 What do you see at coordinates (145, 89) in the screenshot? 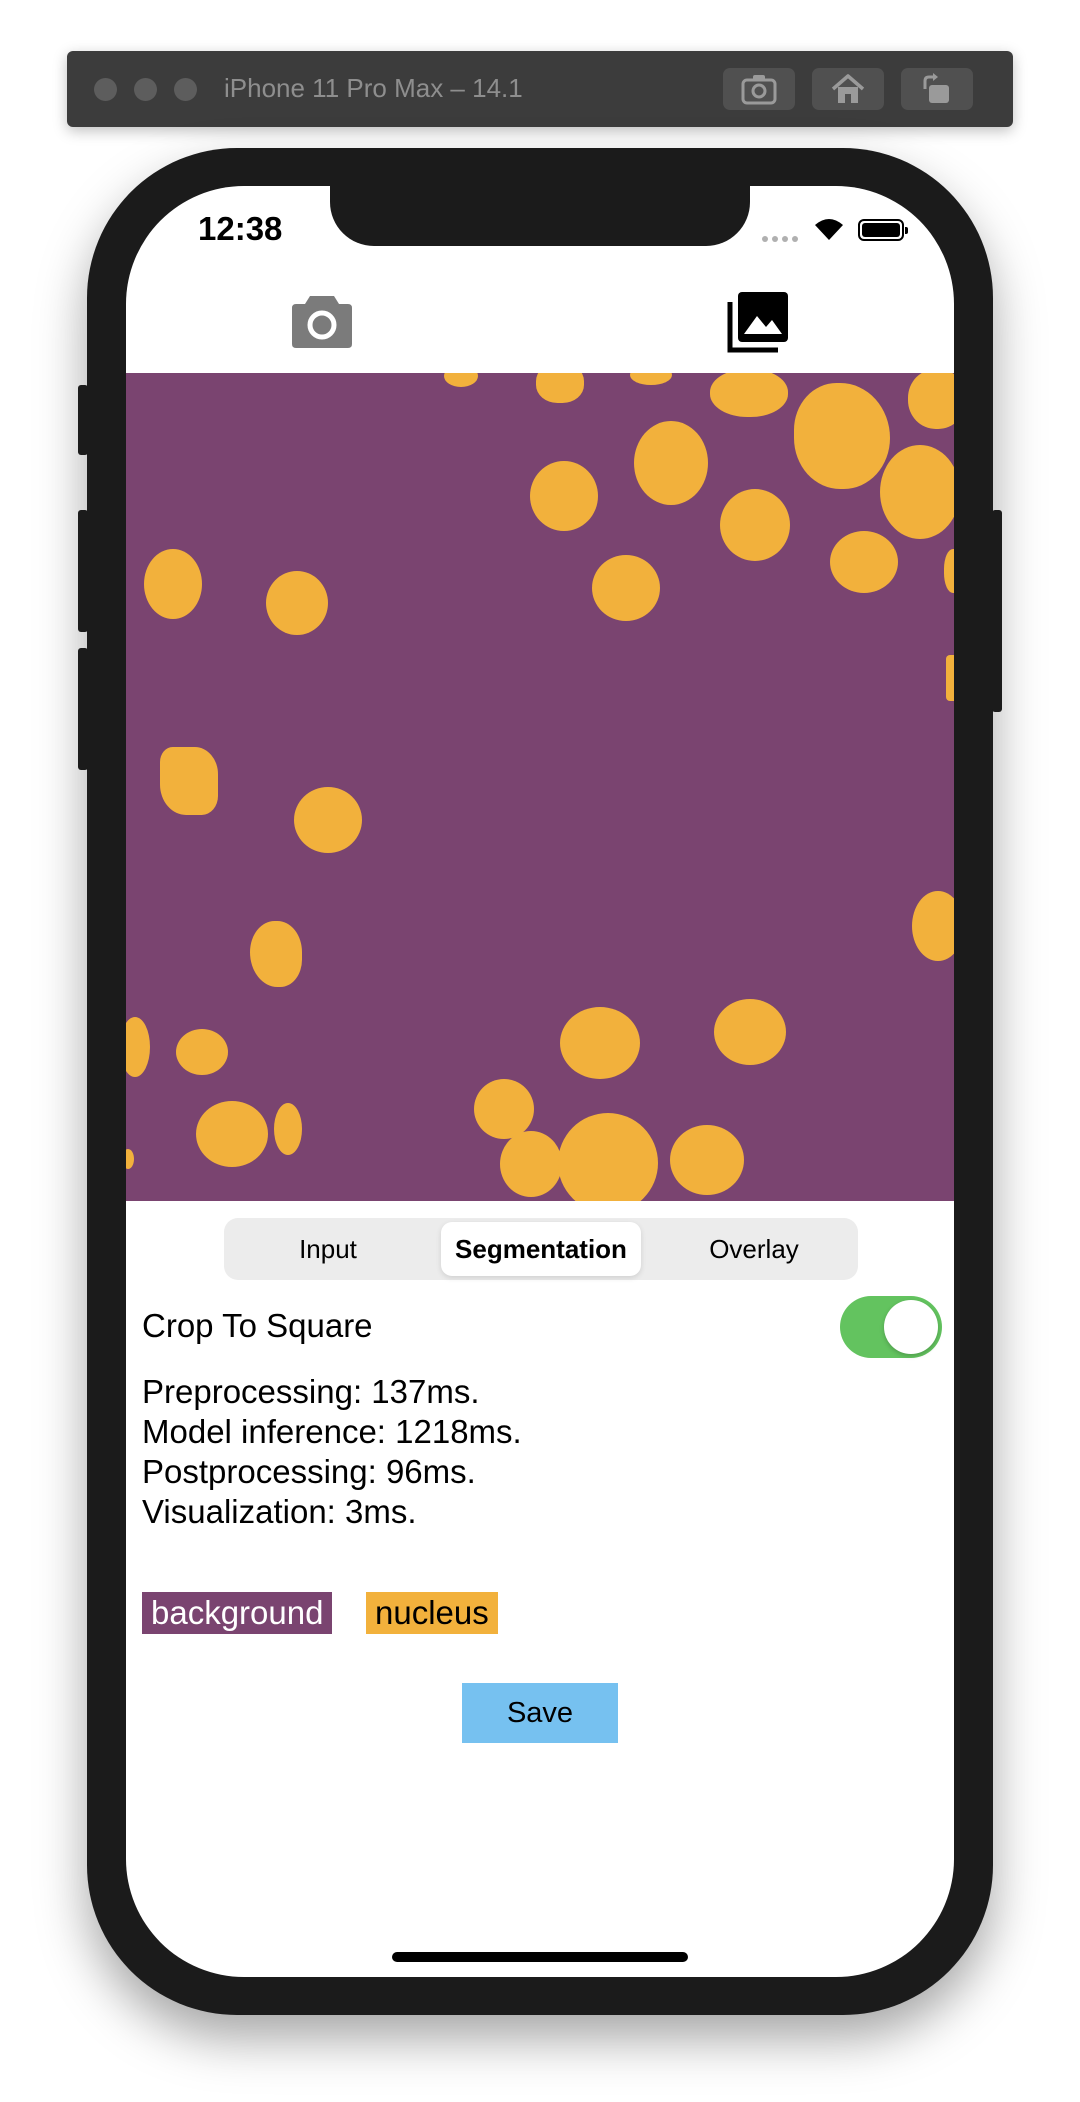
I see `minimize-window-button` at bounding box center [145, 89].